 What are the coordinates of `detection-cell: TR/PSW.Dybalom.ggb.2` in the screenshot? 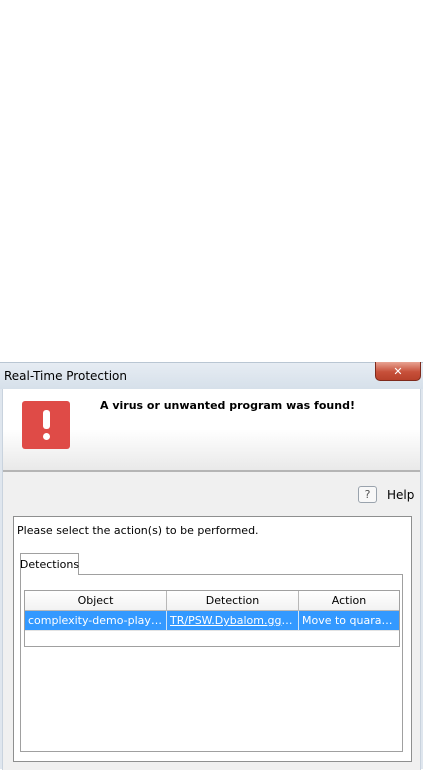 It's located at (233, 620).